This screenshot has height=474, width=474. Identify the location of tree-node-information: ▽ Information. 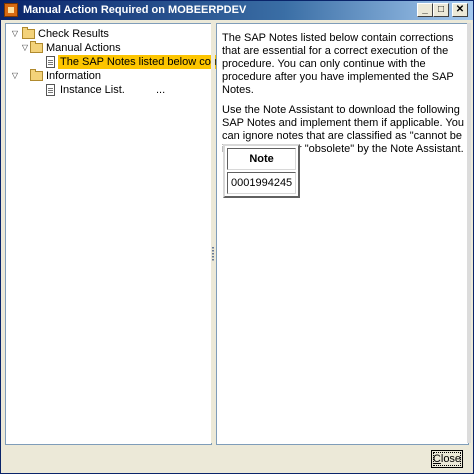
(105, 76).